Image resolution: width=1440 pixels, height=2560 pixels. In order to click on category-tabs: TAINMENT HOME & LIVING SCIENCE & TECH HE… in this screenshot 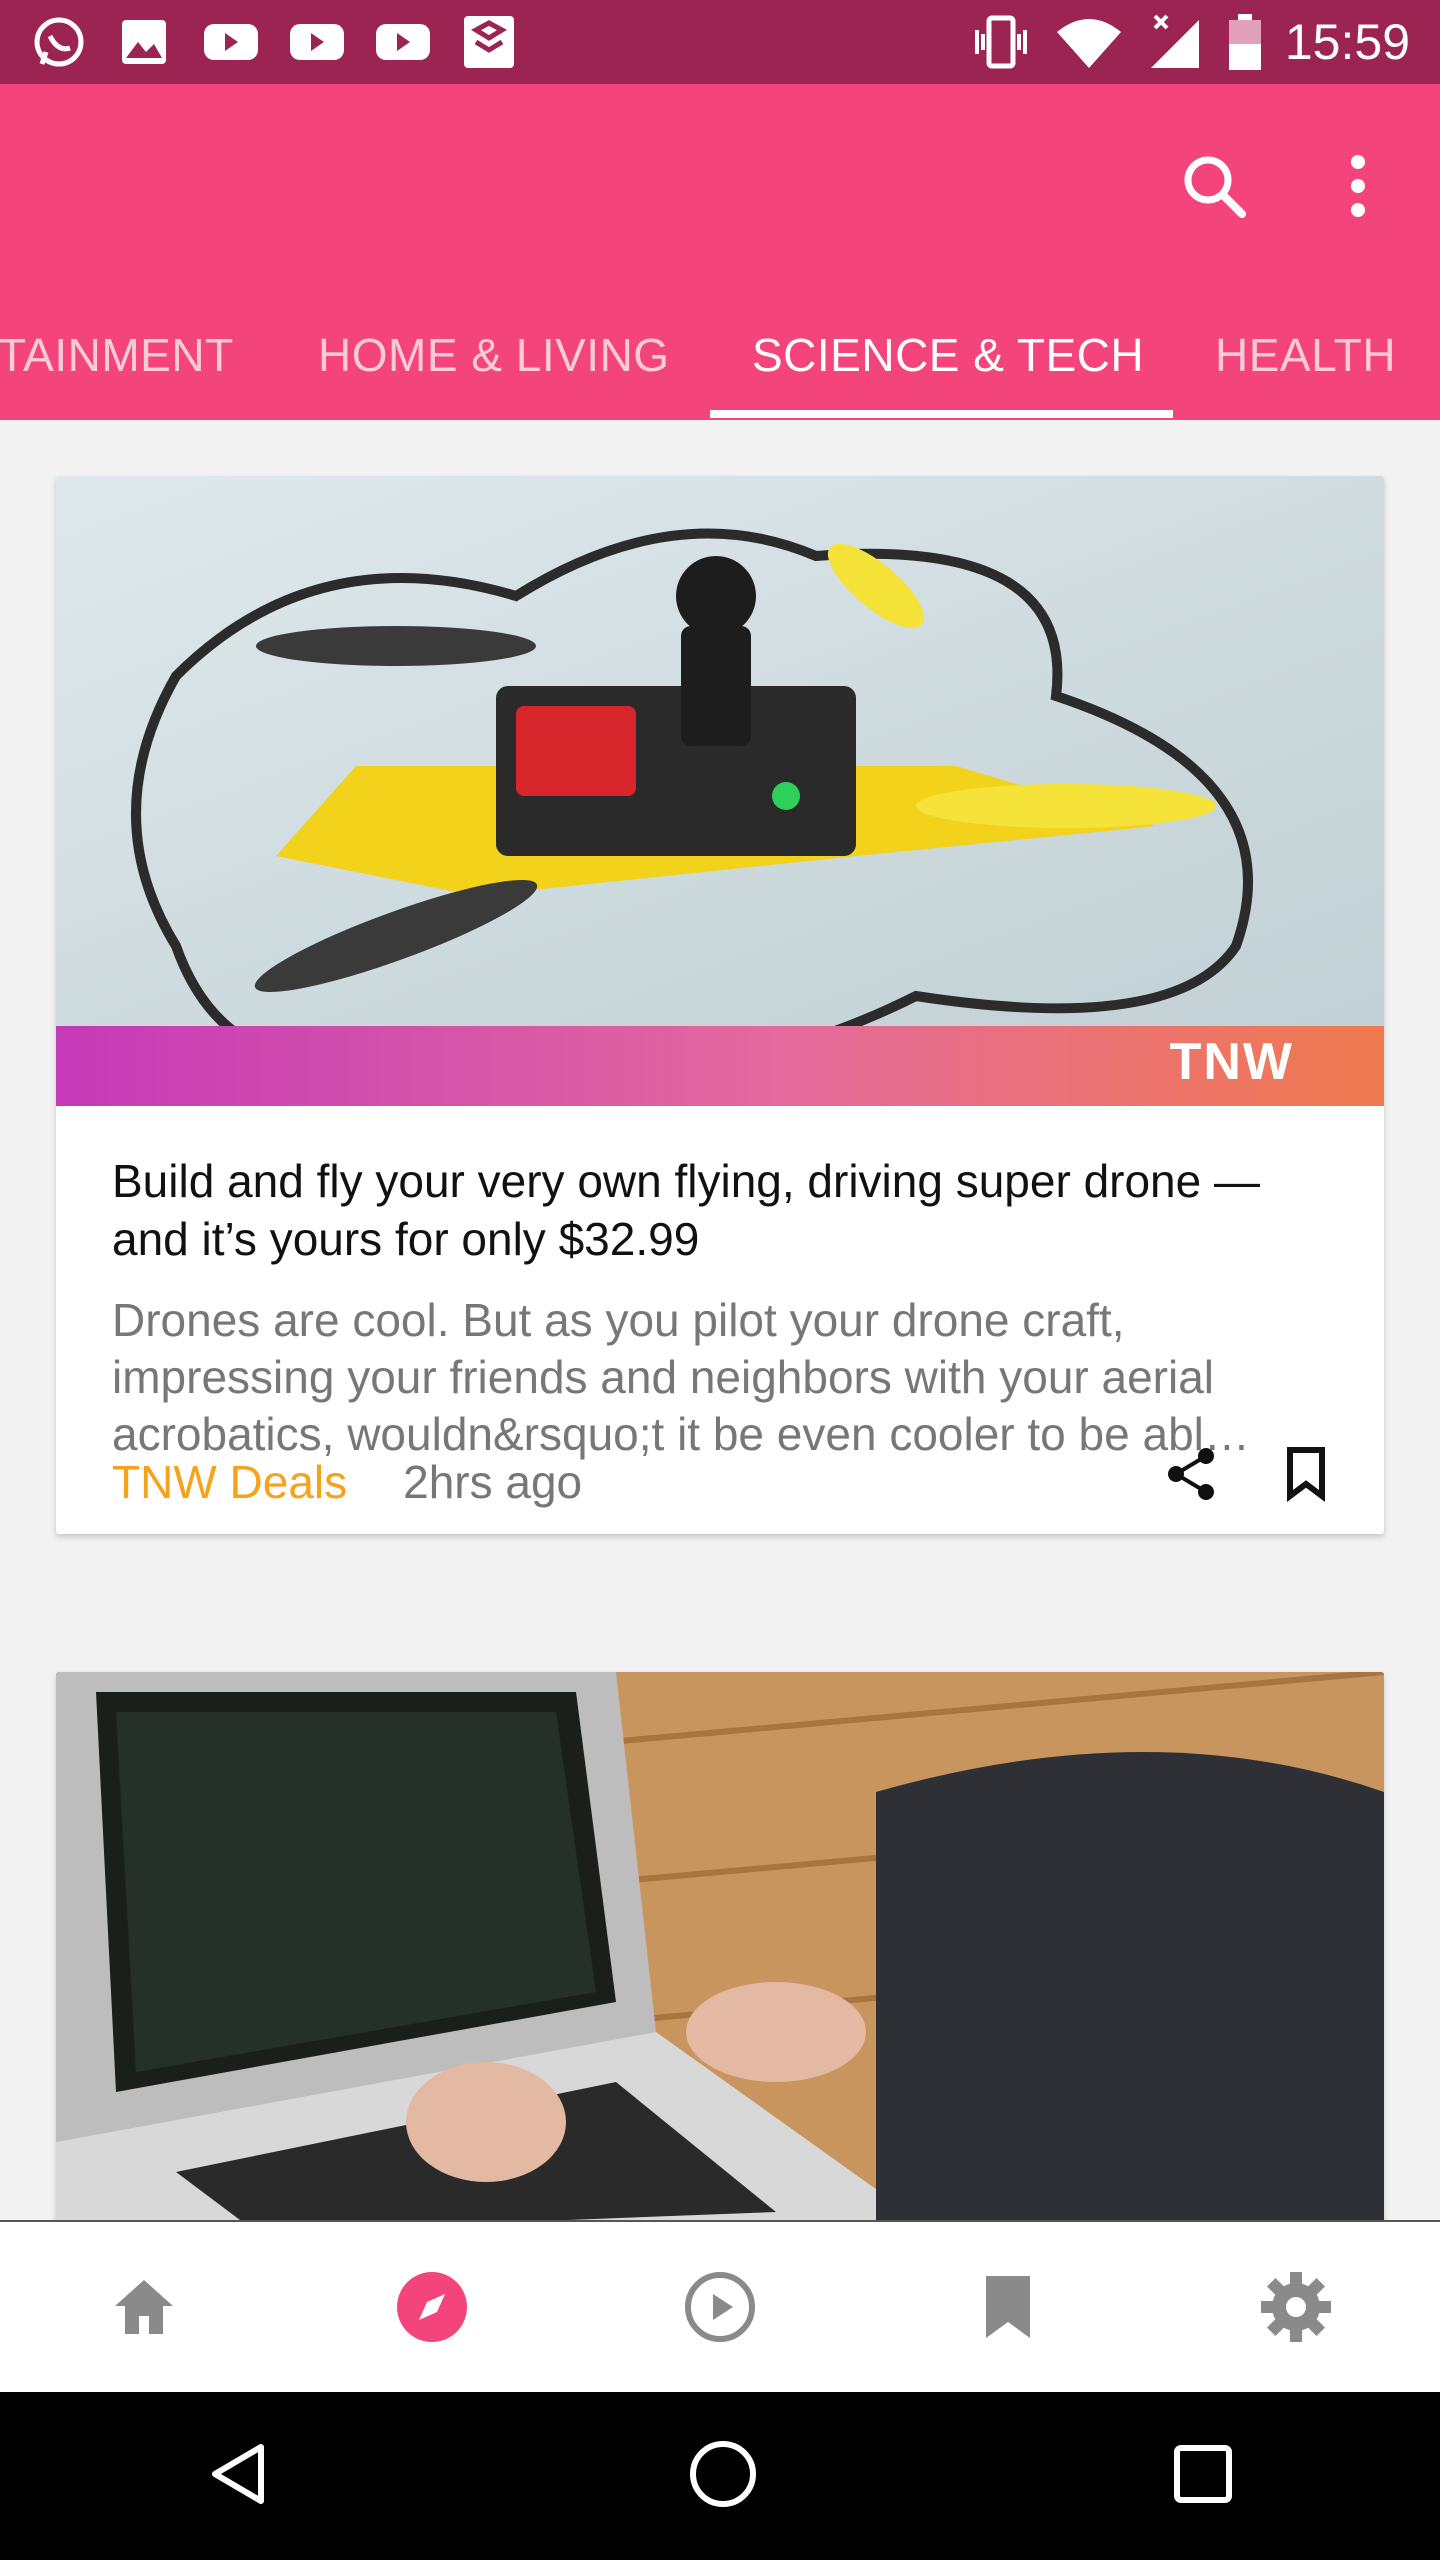, I will do `click(720, 355)`.